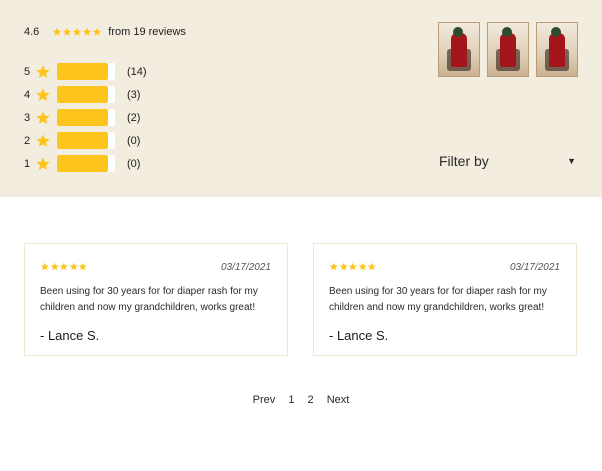 The height and width of the screenshot is (471, 602). I want to click on review-count-text: from 19 reviews, so click(147, 32).